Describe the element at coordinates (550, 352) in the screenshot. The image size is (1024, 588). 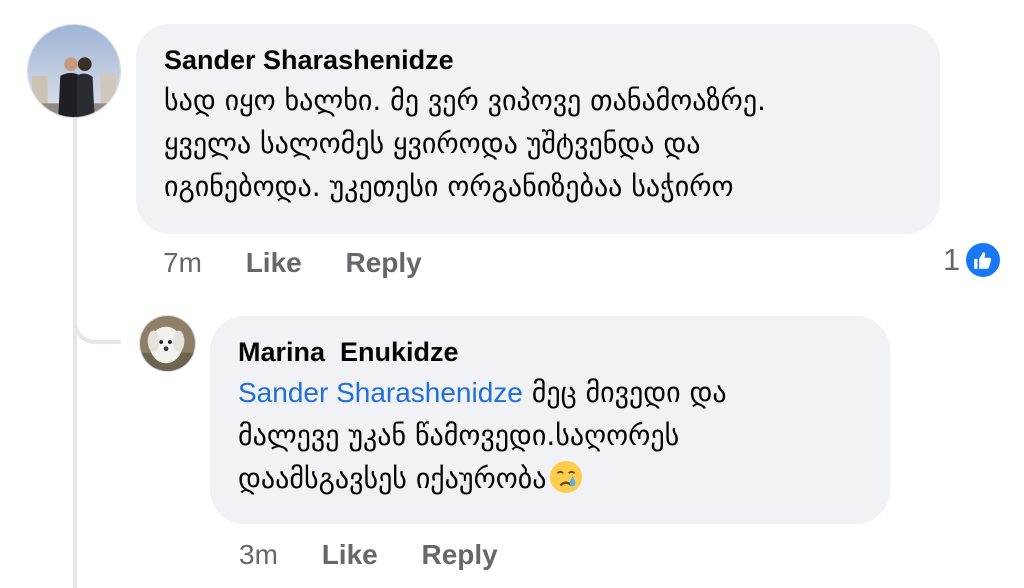
I see `reply-author-name: Marina Enukidze` at that location.